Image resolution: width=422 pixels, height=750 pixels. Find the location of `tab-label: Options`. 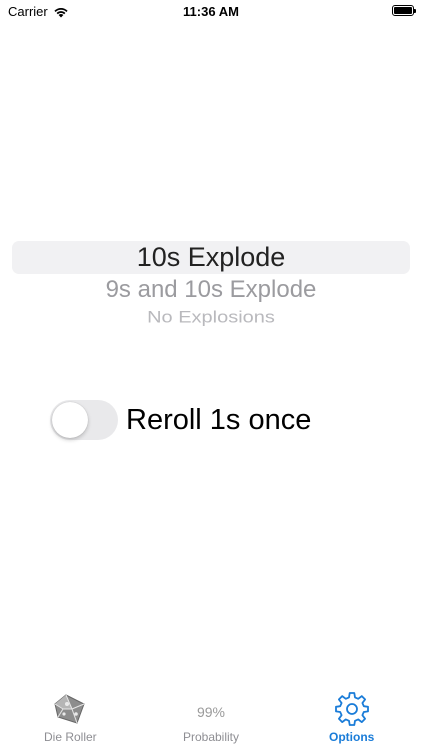

tab-label: Options is located at coordinates (352, 737).